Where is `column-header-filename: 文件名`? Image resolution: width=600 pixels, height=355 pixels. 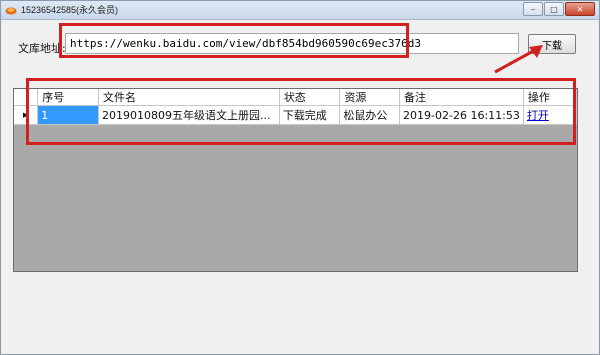
column-header-filename: 文件名 is located at coordinates (189, 97).